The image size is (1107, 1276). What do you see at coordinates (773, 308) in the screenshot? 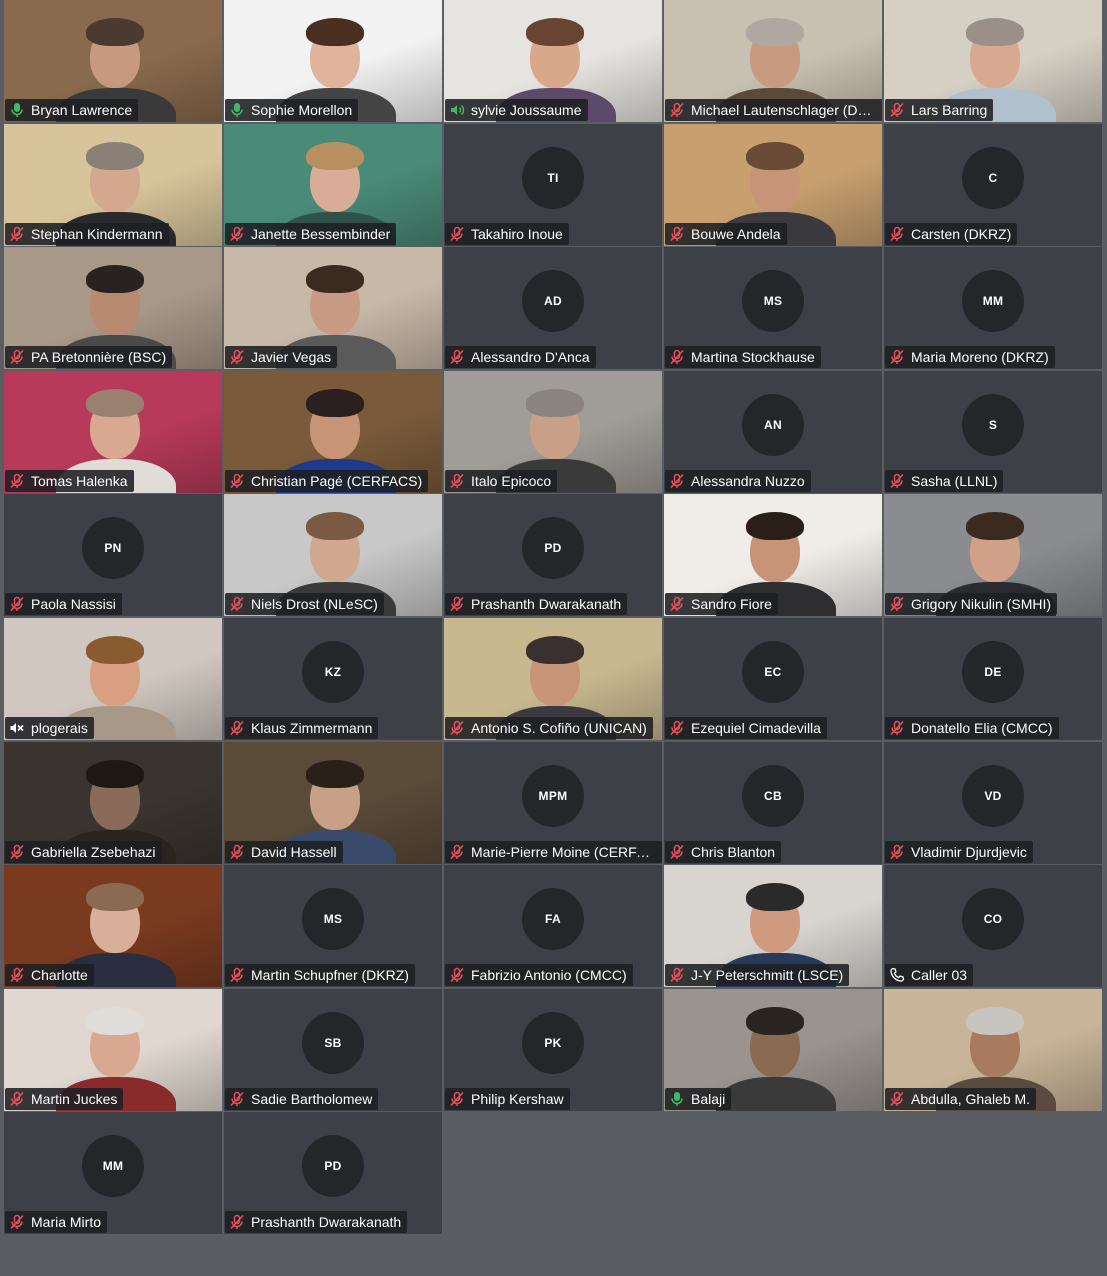
I see `participant-tile: MS Martina Stockhause` at bounding box center [773, 308].